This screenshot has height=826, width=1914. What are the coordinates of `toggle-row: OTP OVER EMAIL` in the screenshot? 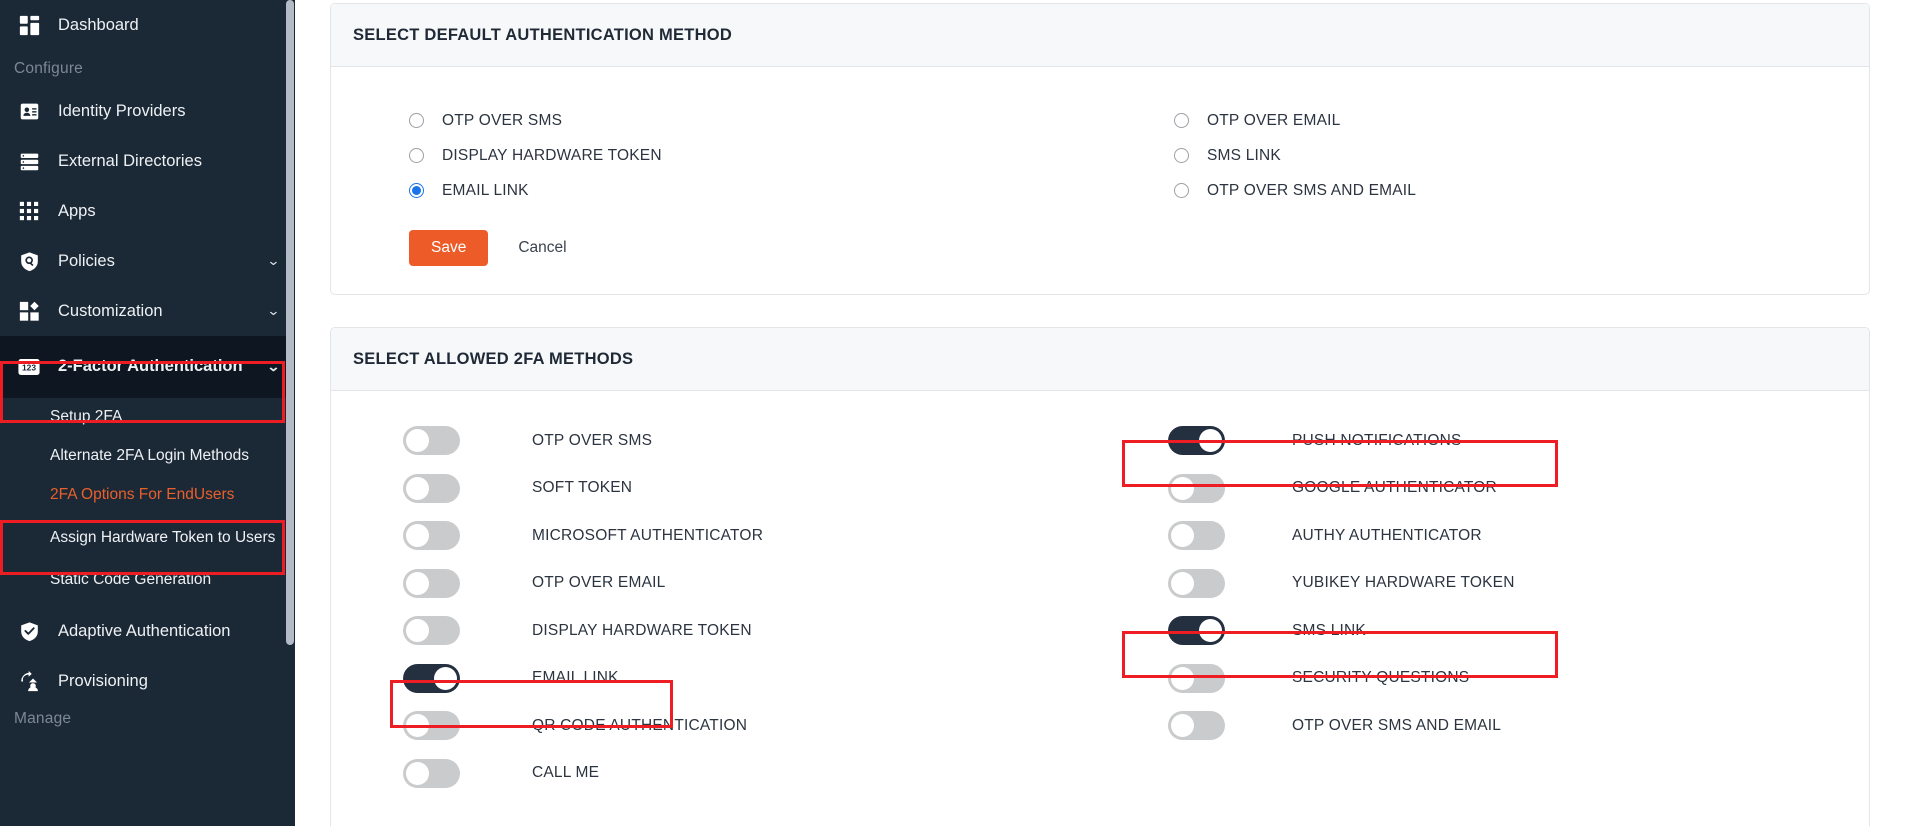 It's located at (751, 584).